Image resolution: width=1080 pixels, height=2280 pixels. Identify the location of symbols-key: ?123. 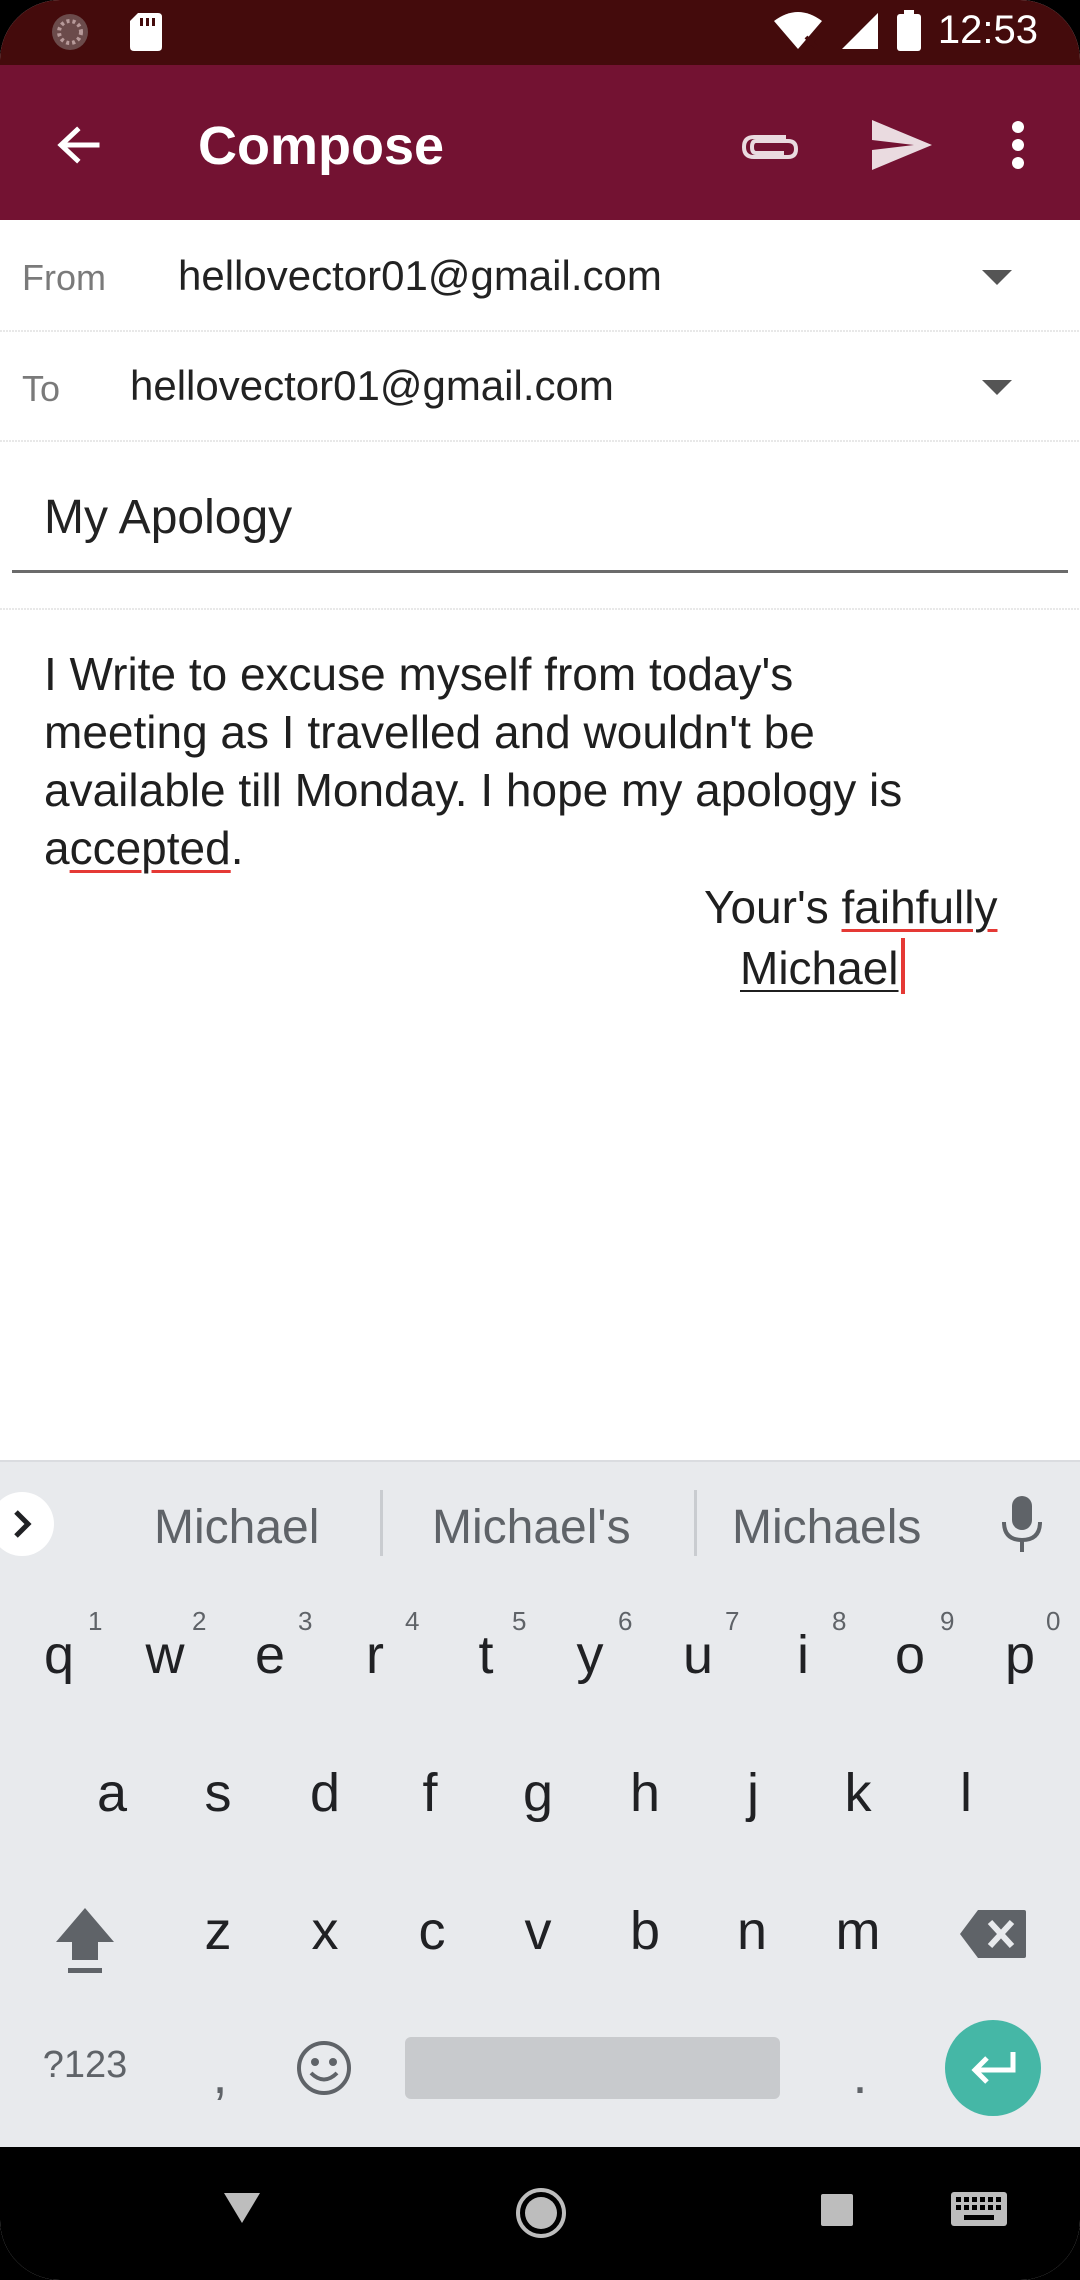
(85, 2065).